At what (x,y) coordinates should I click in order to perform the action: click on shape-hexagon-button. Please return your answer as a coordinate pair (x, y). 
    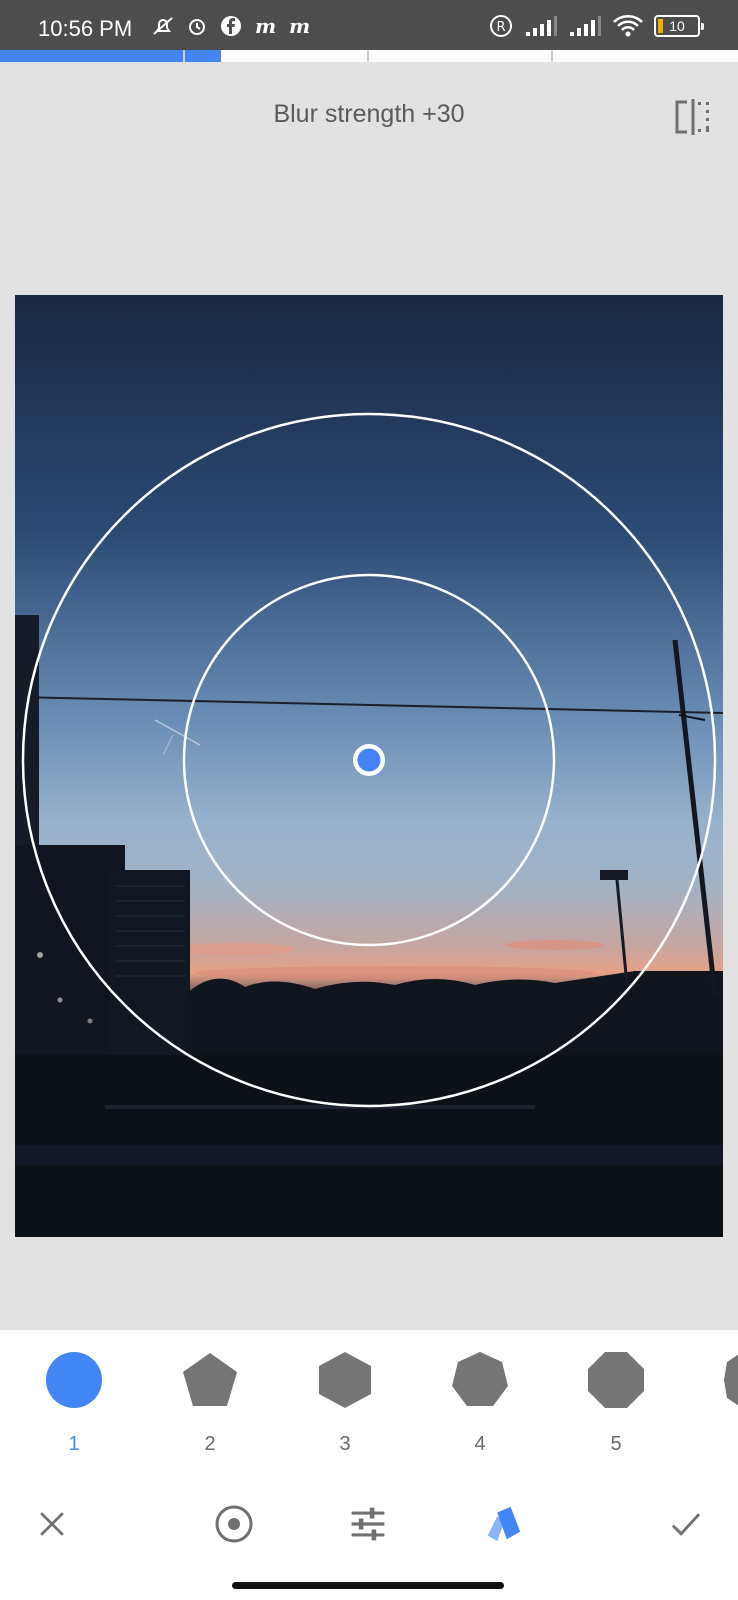
    Looking at the image, I should click on (345, 1380).